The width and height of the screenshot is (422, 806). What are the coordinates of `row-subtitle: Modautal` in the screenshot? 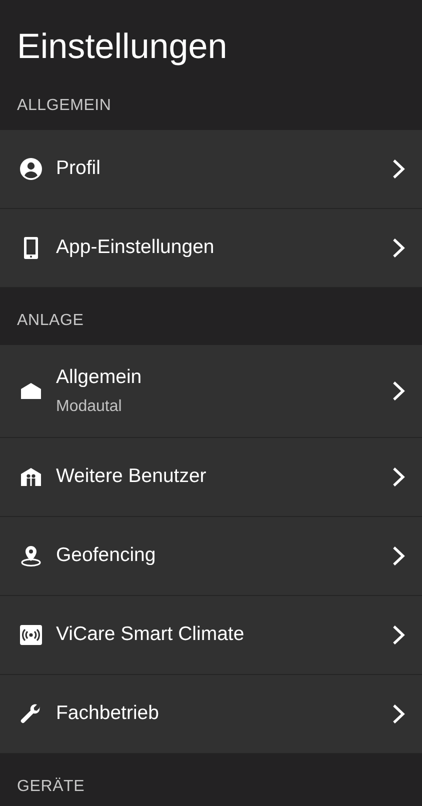 It's located at (89, 406).